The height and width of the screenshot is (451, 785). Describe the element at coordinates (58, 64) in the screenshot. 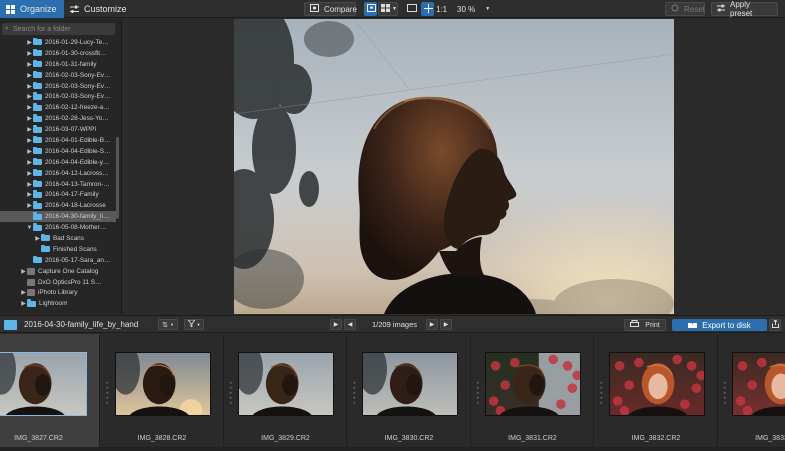

I see `folder-item: ▶ 2016-01-31-family` at that location.